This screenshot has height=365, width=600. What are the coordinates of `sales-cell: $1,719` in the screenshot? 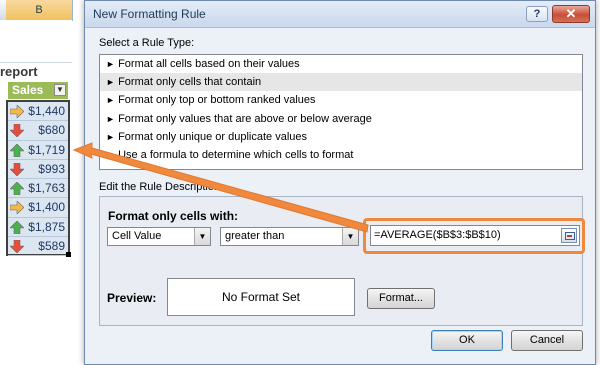 It's located at (38, 150).